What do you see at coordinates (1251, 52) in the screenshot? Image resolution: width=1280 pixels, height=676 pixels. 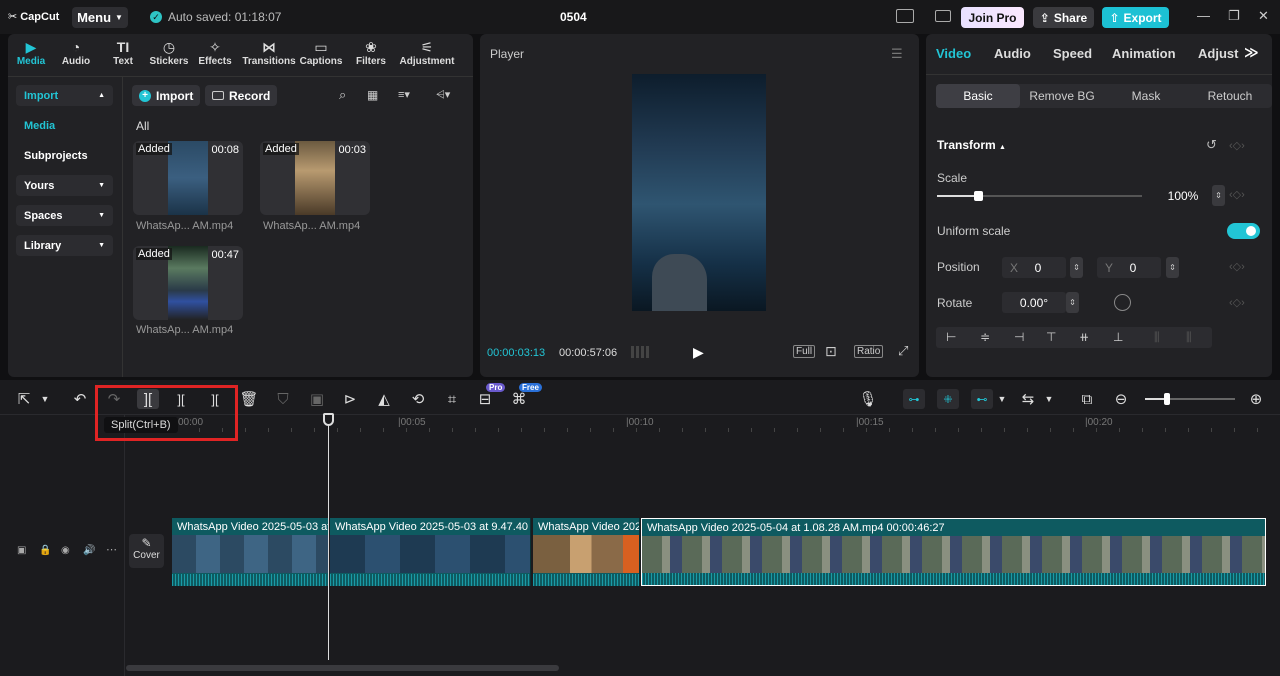 I see `more-tabs-icon: ≫` at bounding box center [1251, 52].